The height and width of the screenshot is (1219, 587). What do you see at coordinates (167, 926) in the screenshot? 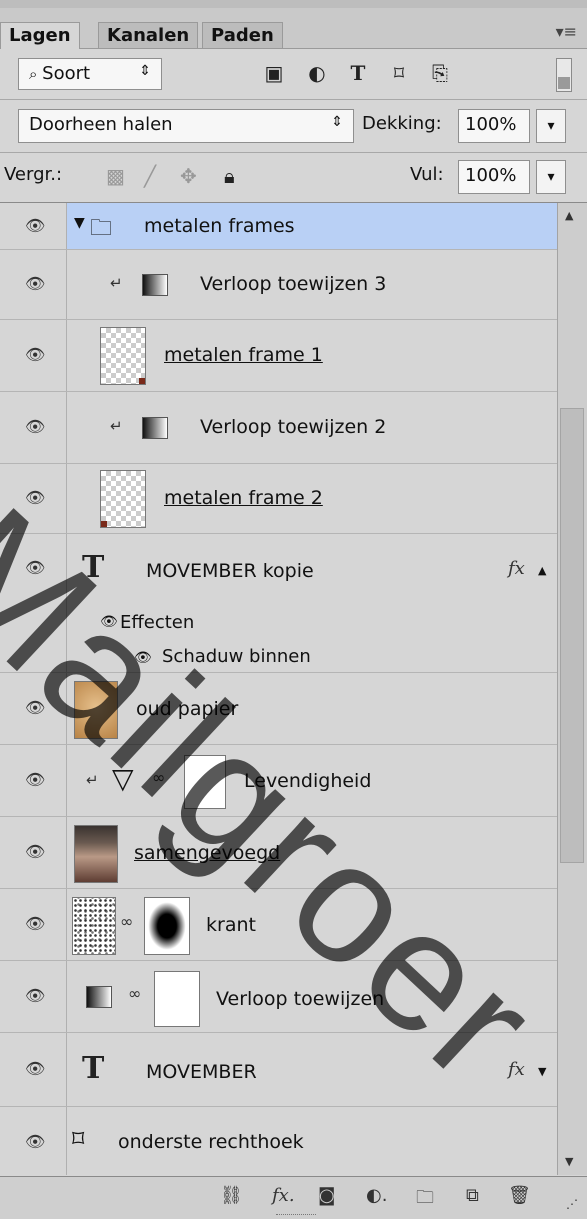
I see `layer-mask-thumbnail` at bounding box center [167, 926].